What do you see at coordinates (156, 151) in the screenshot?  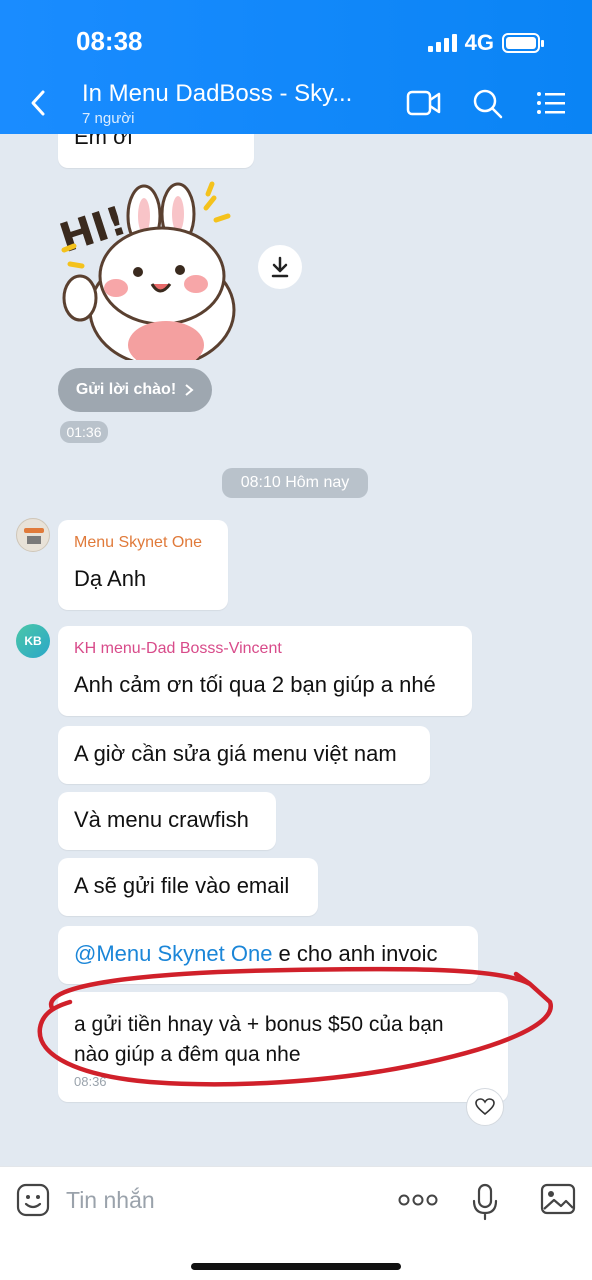 I see `message-bubble: Em ơi` at bounding box center [156, 151].